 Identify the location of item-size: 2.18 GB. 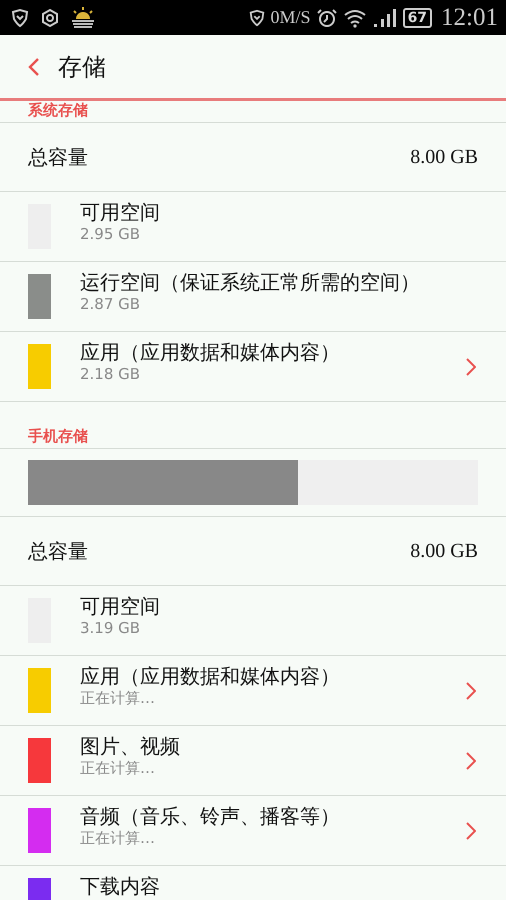
(111, 374).